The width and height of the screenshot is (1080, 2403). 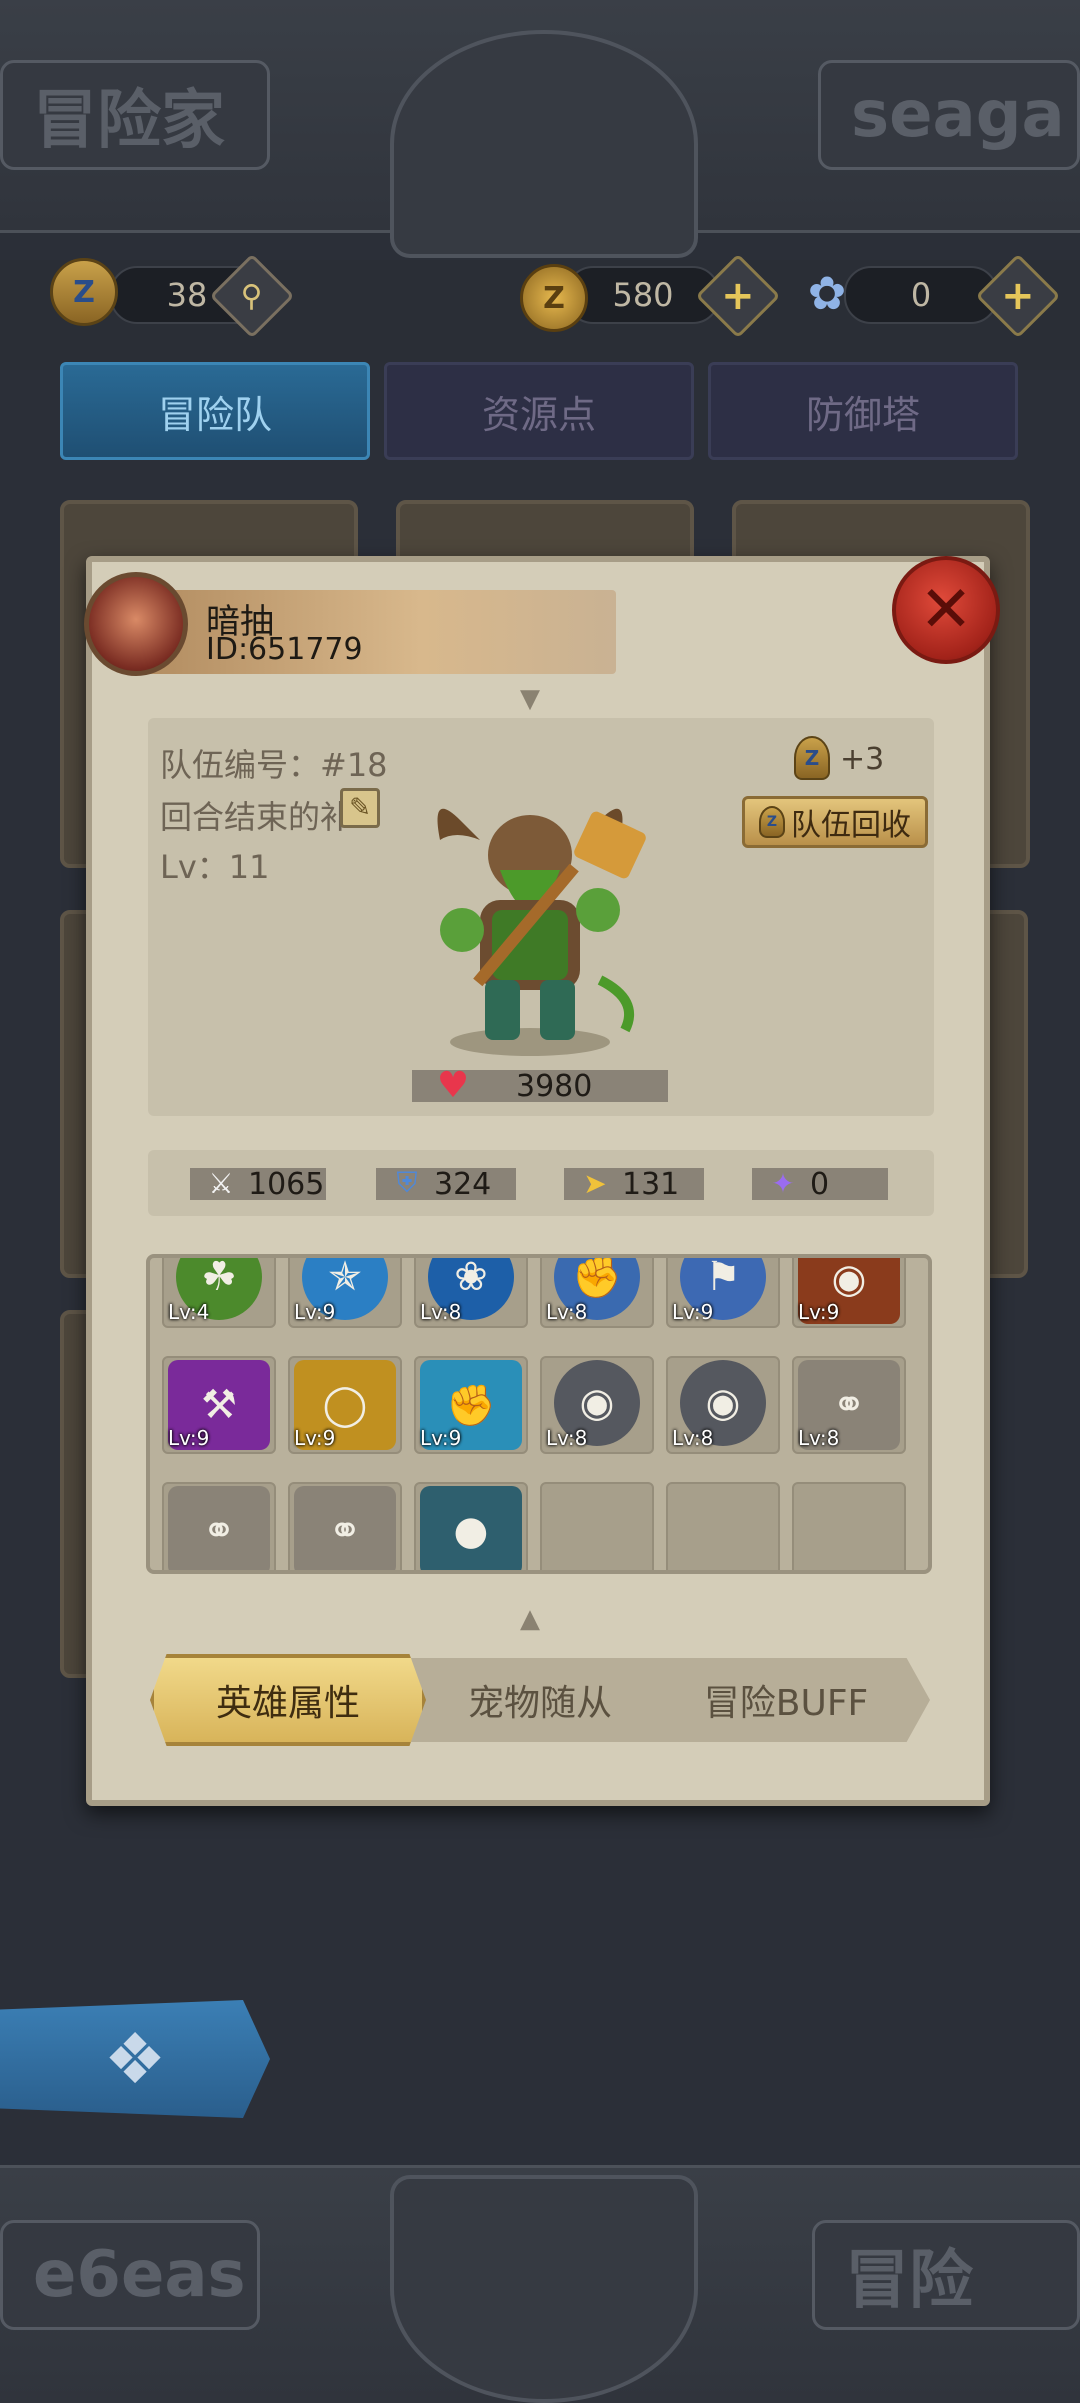 What do you see at coordinates (215, 411) in the screenshot?
I see `tab-adventure-team: 冒险队` at bounding box center [215, 411].